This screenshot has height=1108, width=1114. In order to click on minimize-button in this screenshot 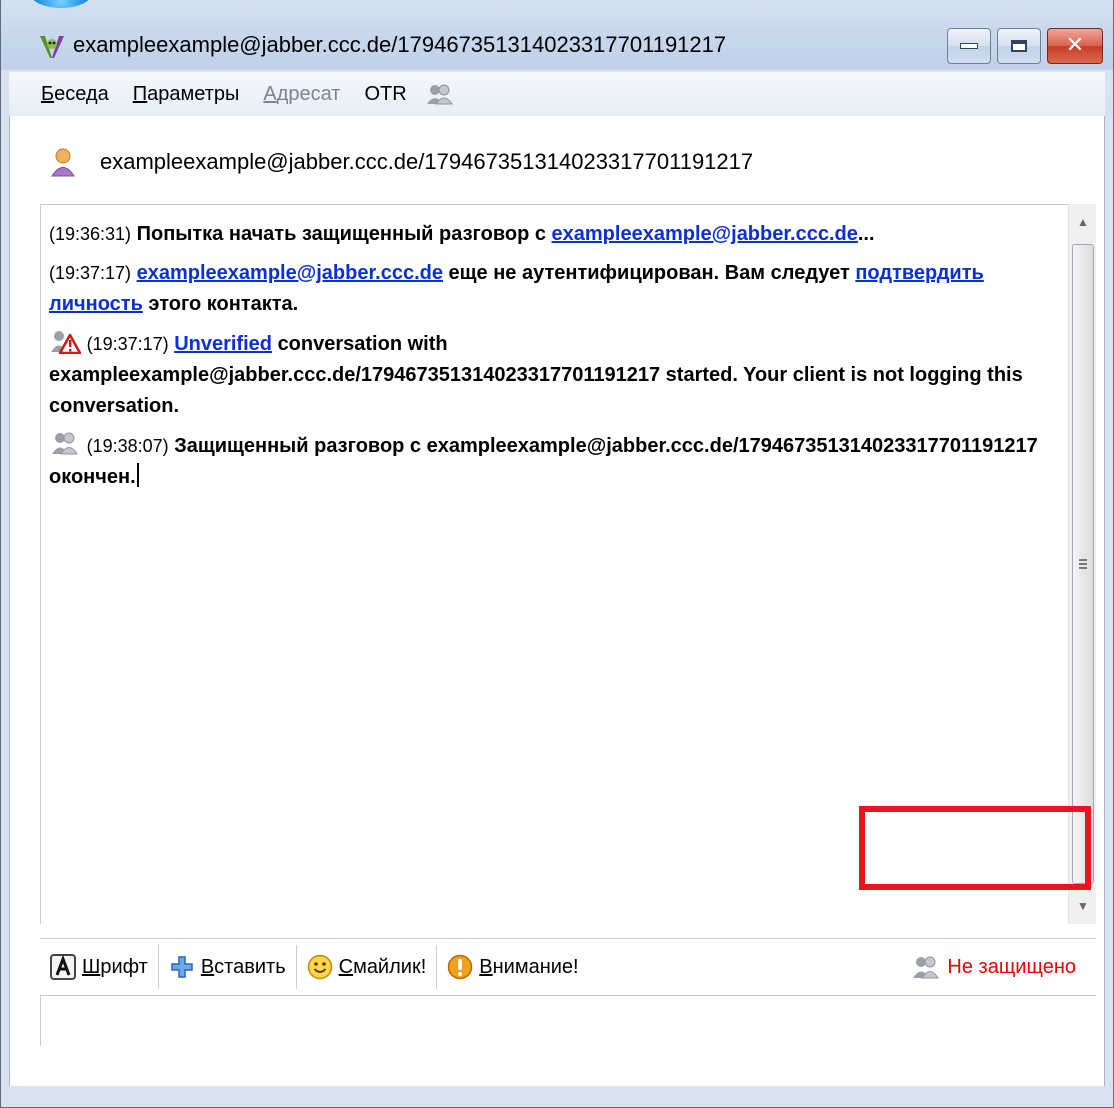, I will do `click(969, 46)`.